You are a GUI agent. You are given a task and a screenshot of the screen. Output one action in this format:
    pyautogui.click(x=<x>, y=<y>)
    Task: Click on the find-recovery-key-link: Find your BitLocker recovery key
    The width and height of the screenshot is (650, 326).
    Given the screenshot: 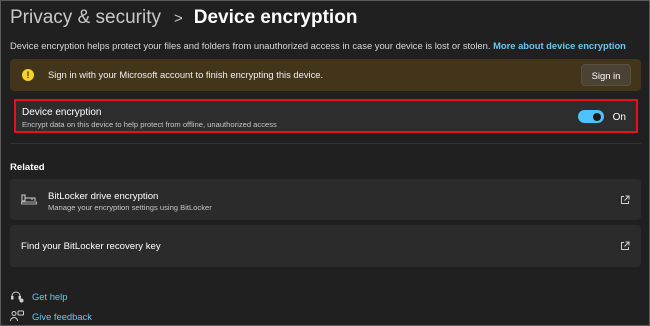 What is the action you would take?
    pyautogui.click(x=325, y=246)
    